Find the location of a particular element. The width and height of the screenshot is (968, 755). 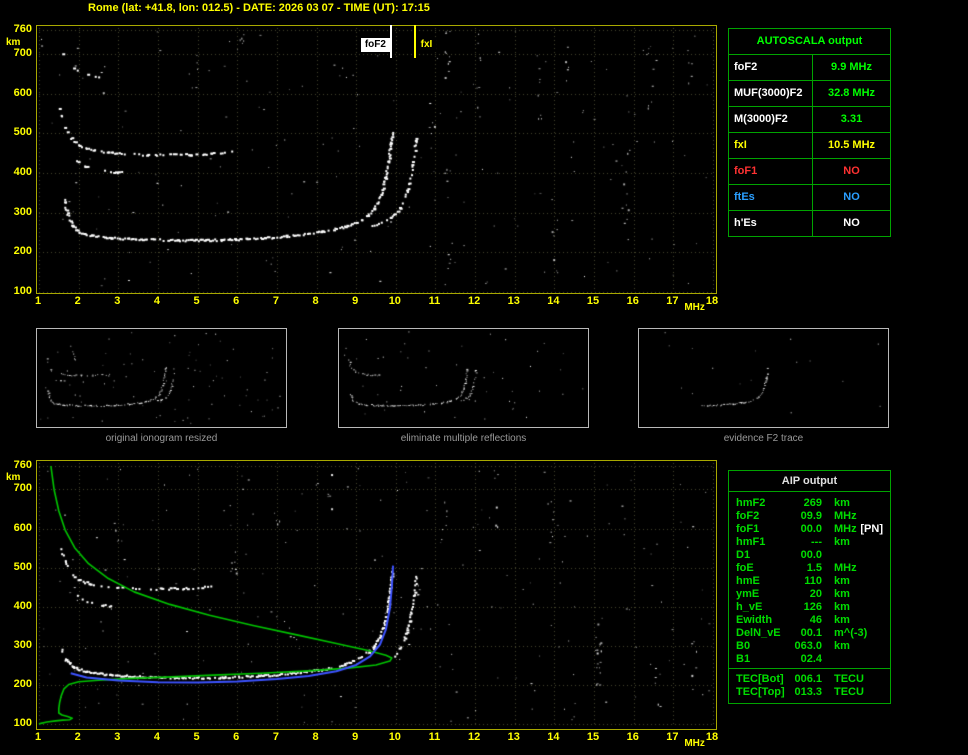

thumbnail-caption-original: original ionogram resized is located at coordinates (161, 438).